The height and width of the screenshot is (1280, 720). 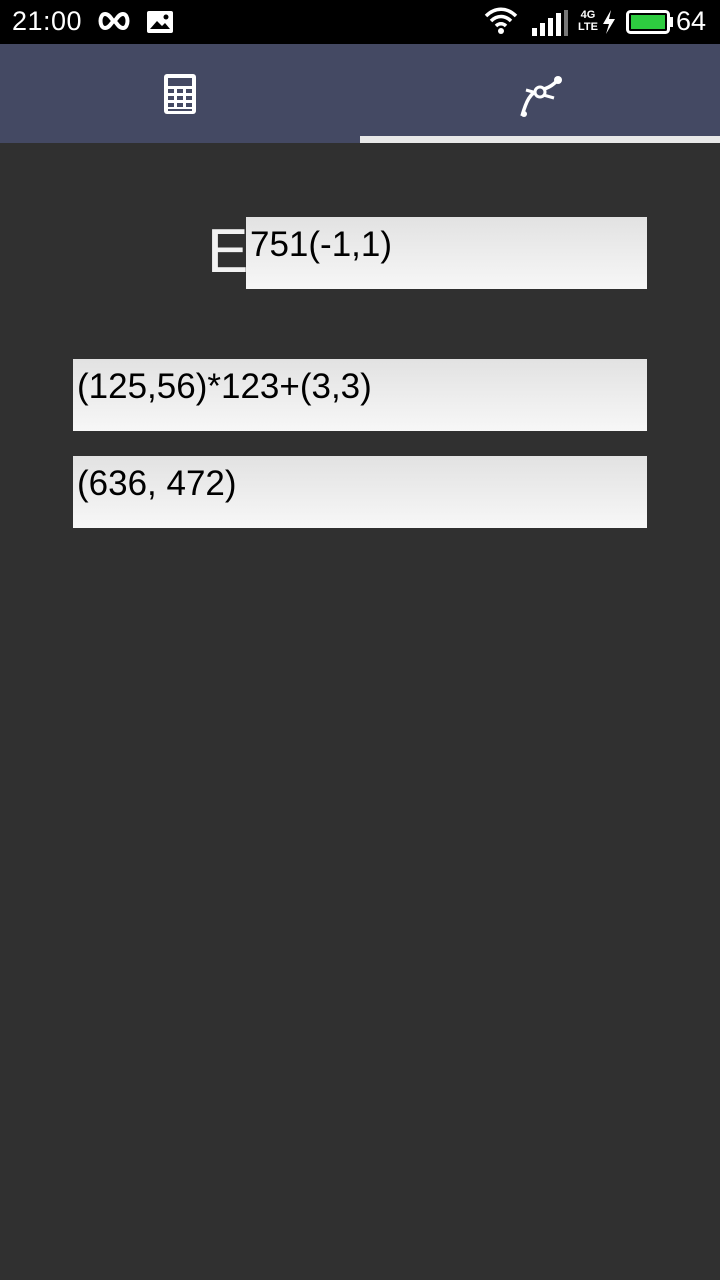 What do you see at coordinates (160, 22) in the screenshot?
I see `image-notification-icon` at bounding box center [160, 22].